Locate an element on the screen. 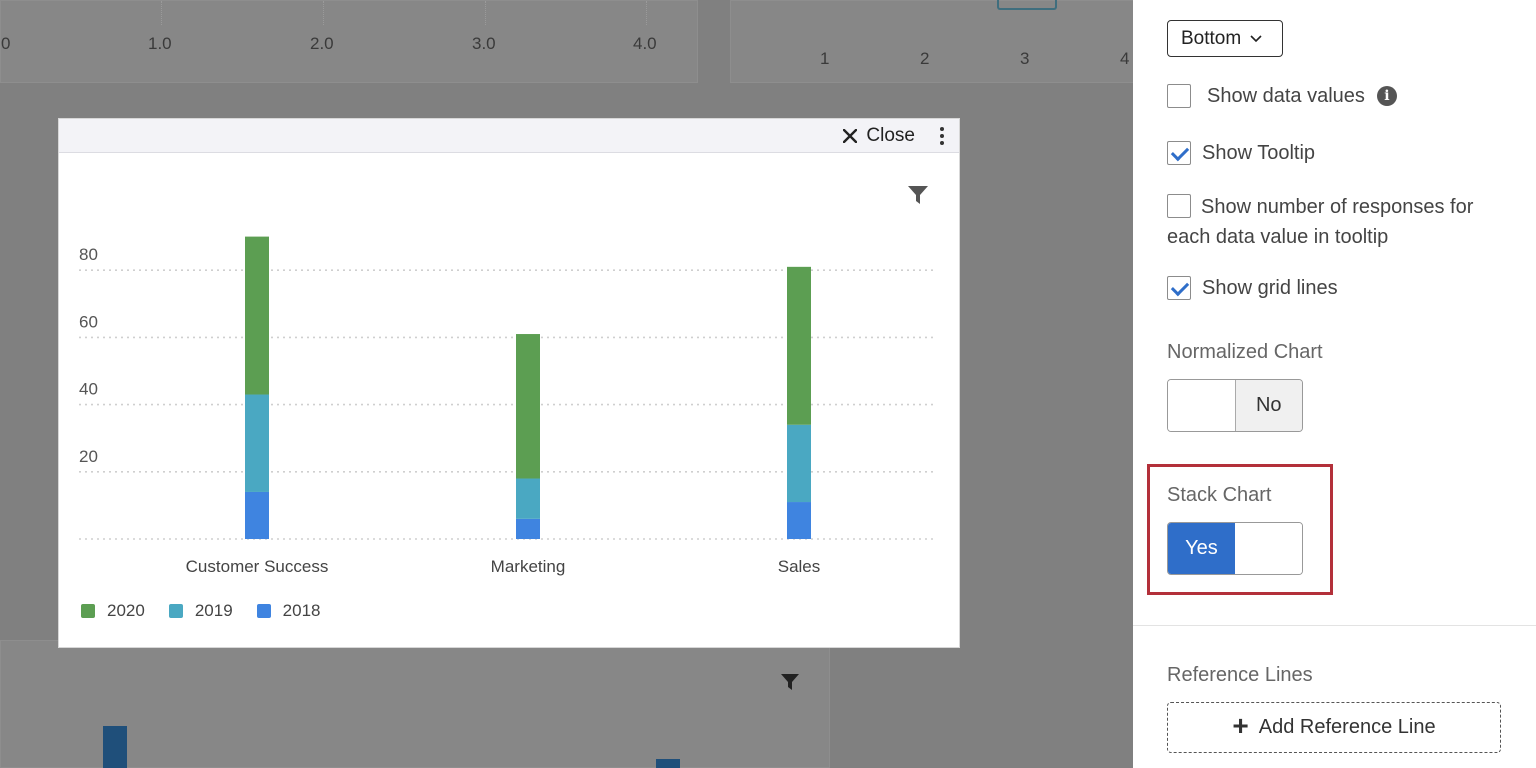 The image size is (1536, 768). show-data-values-row: Show data values i is located at coordinates (1282, 96).